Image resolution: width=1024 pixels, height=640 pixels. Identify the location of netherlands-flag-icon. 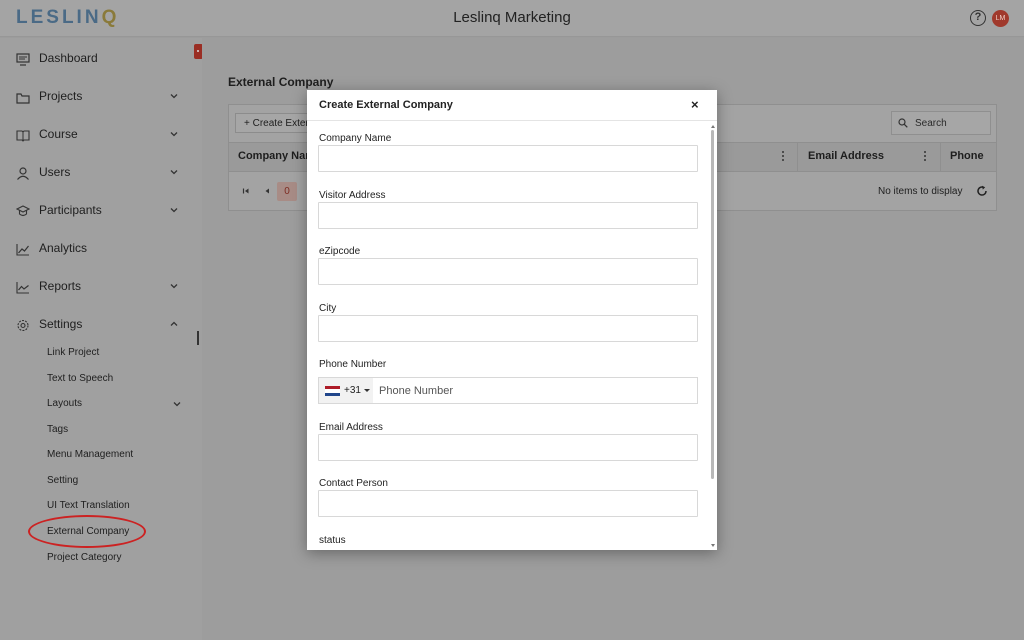
(332, 391).